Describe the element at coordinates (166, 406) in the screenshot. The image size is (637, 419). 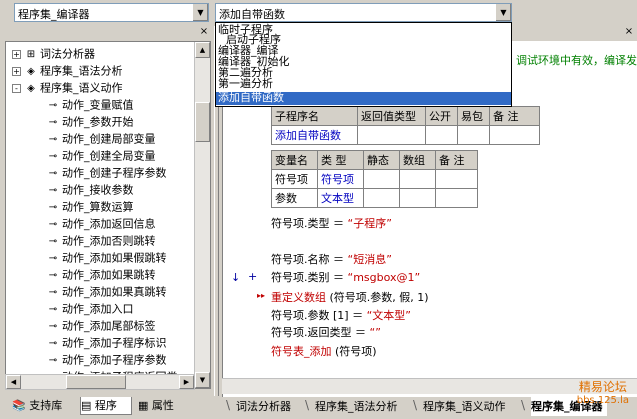
I see `tab-properties: ▦ 属性` at that location.